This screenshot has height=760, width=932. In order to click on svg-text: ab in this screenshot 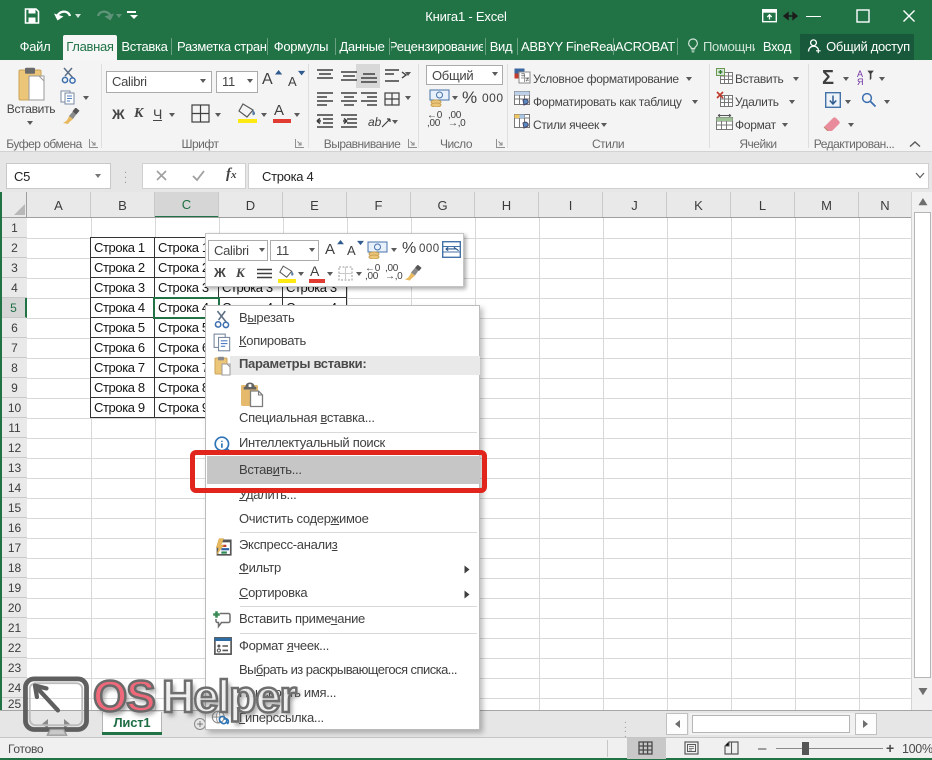, I will do `click(375, 122)`.